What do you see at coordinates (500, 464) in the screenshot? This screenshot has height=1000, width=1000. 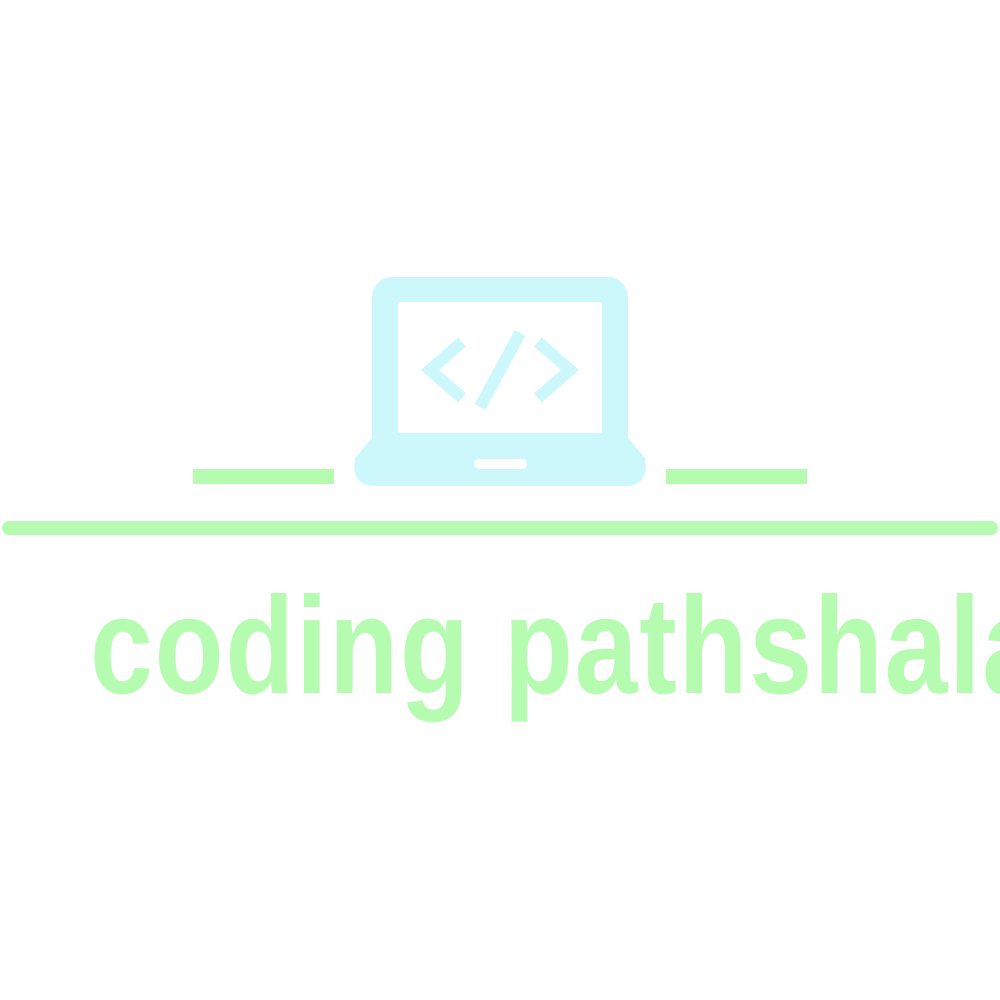 I see `laptop-notch-icon` at bounding box center [500, 464].